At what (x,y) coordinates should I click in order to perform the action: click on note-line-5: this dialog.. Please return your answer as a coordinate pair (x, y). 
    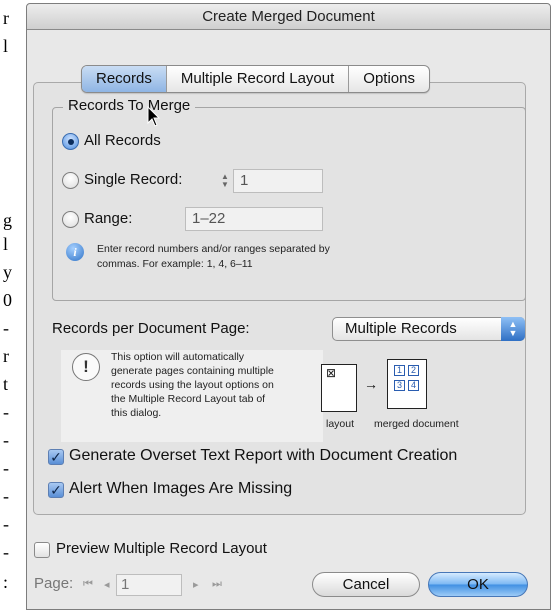
    Looking at the image, I should click on (136, 413).